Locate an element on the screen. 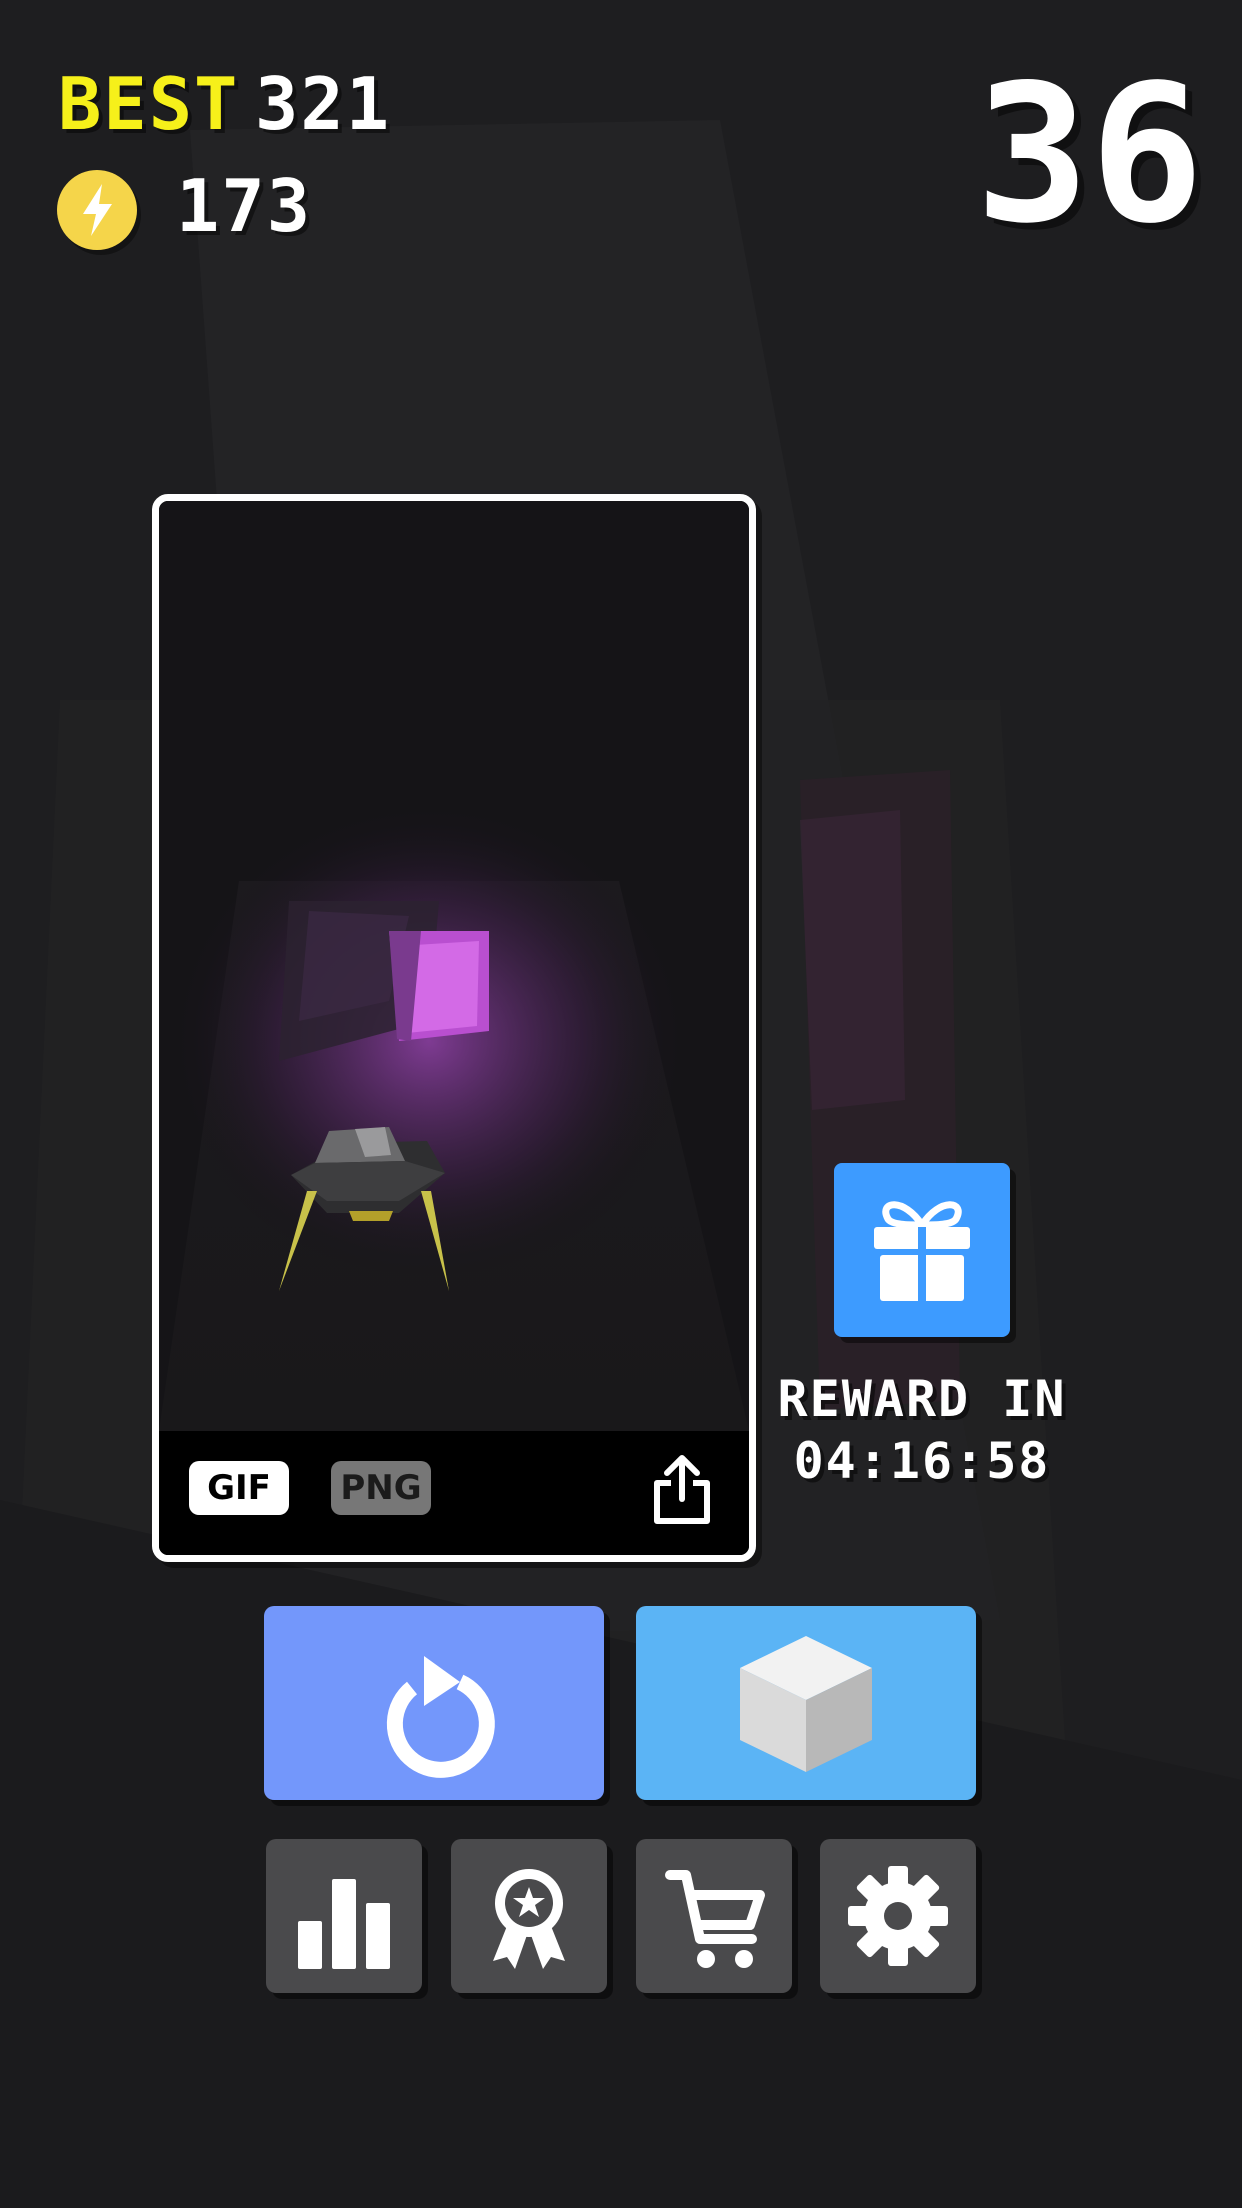  gift-reward-button is located at coordinates (922, 1250).